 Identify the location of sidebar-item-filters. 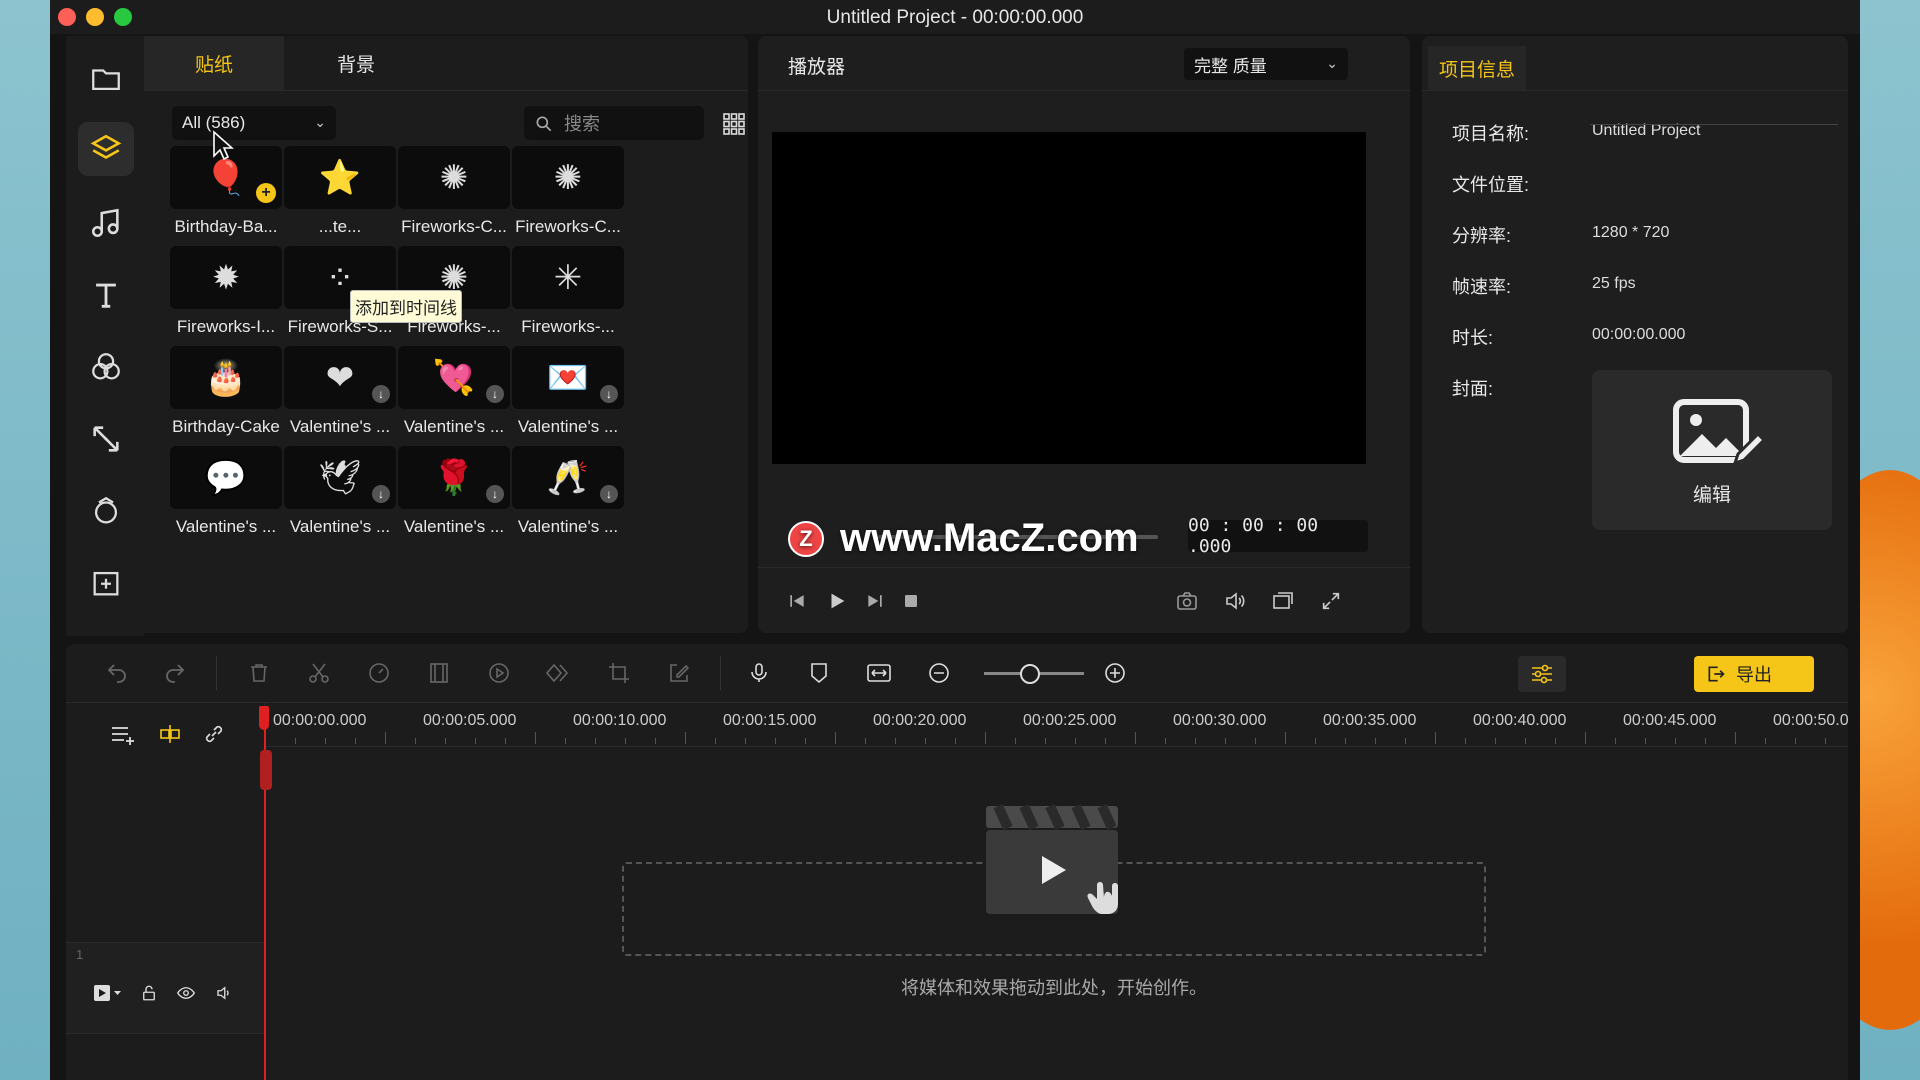
(106, 511).